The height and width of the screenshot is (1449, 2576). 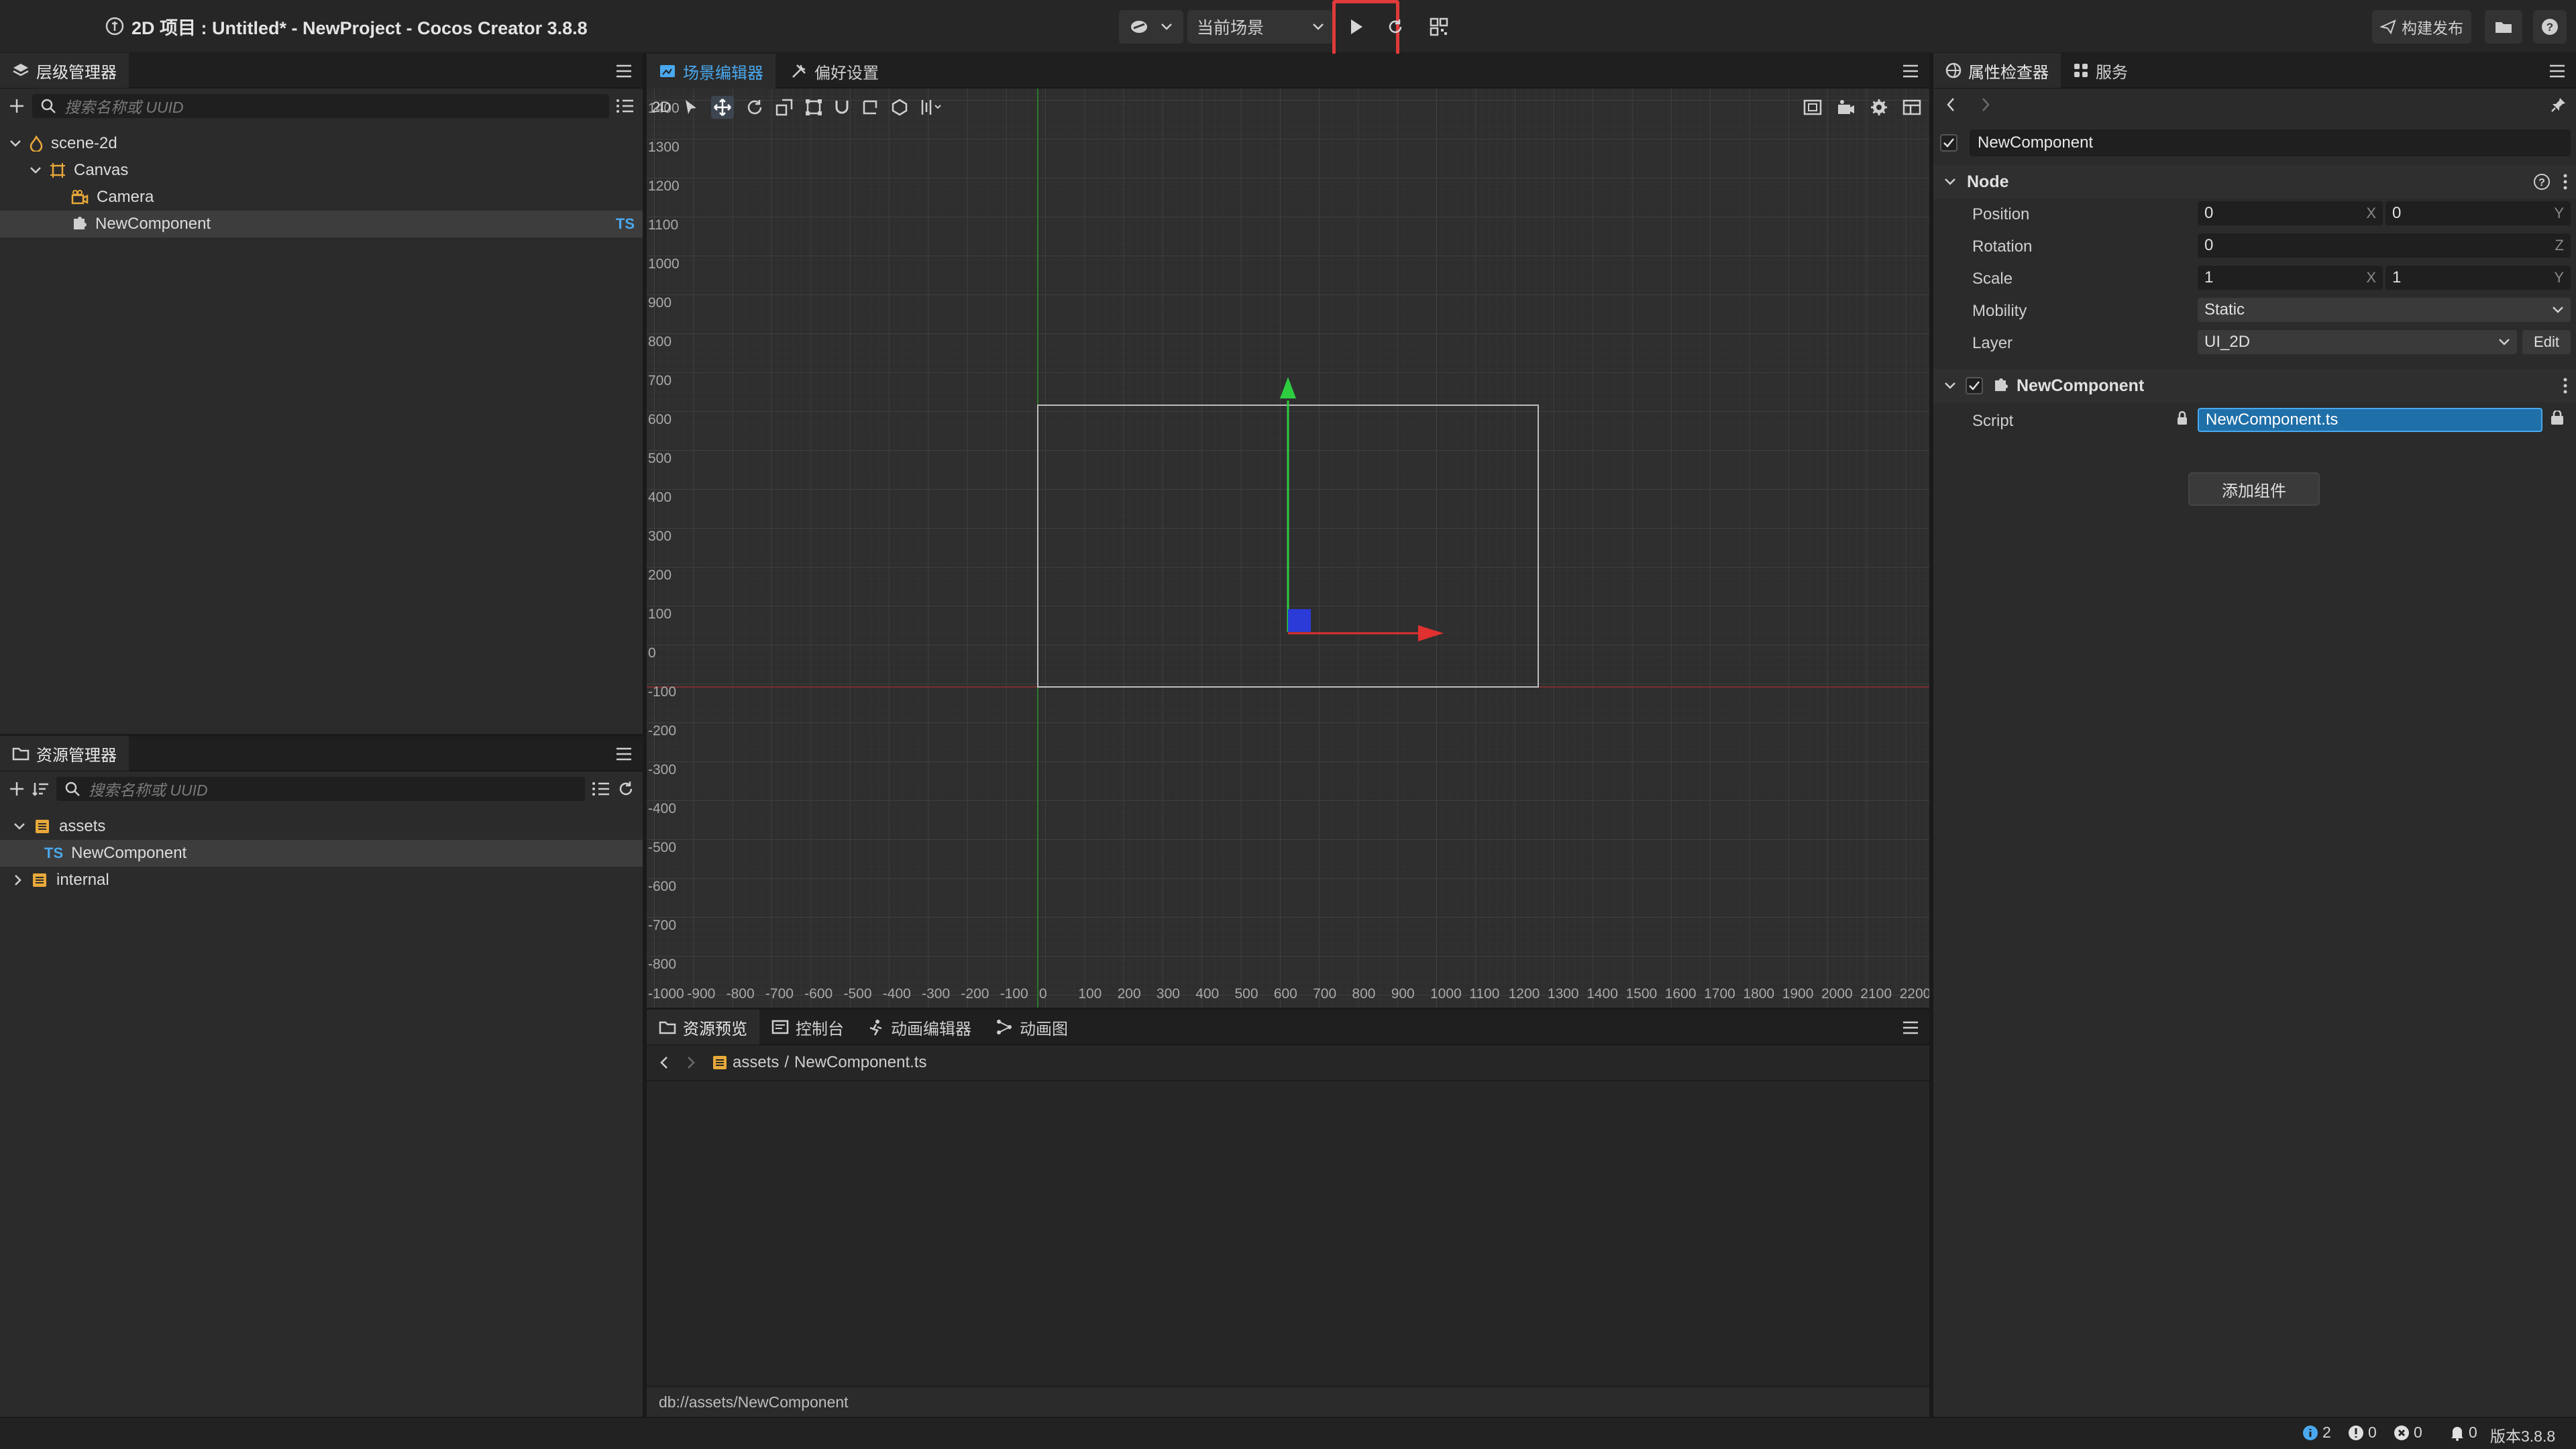 I want to click on node-section-header: Node ?, so click(x=2254, y=182).